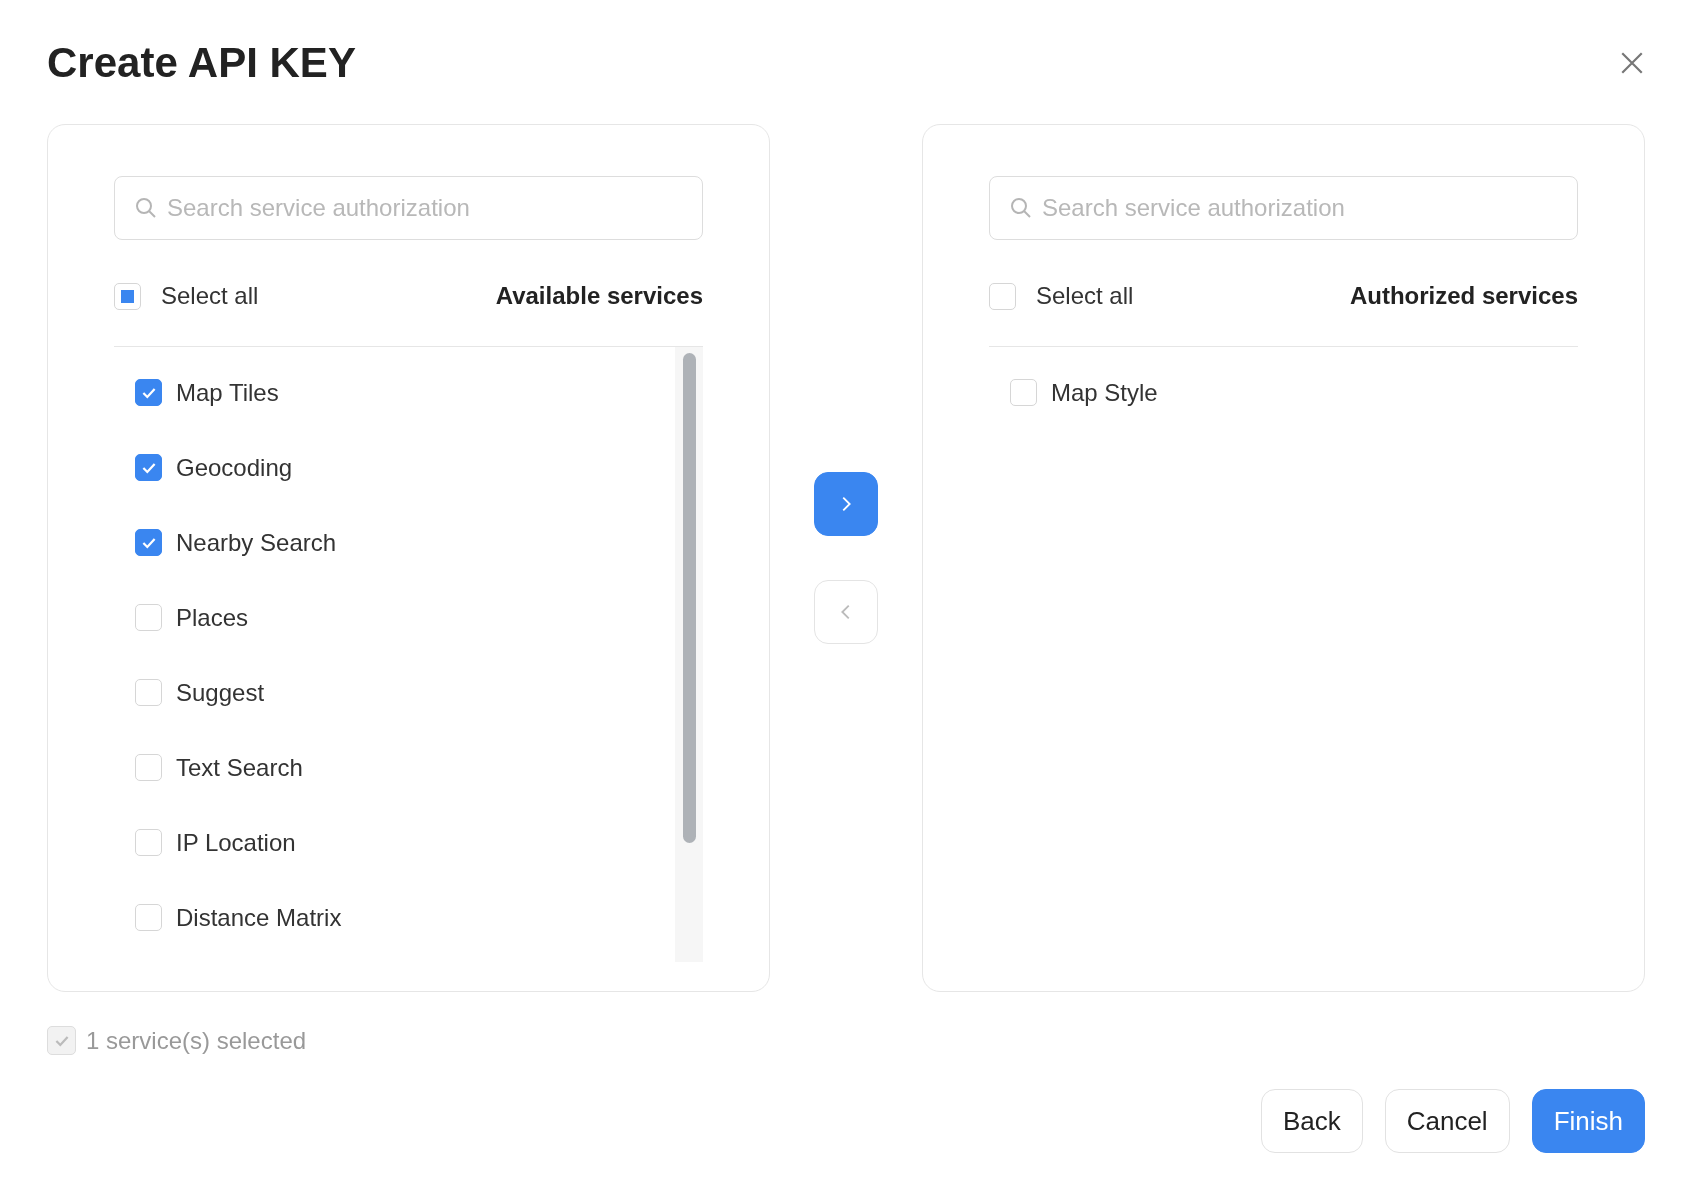  Describe the element at coordinates (599, 296) in the screenshot. I see `panel-heading: Available services` at that location.